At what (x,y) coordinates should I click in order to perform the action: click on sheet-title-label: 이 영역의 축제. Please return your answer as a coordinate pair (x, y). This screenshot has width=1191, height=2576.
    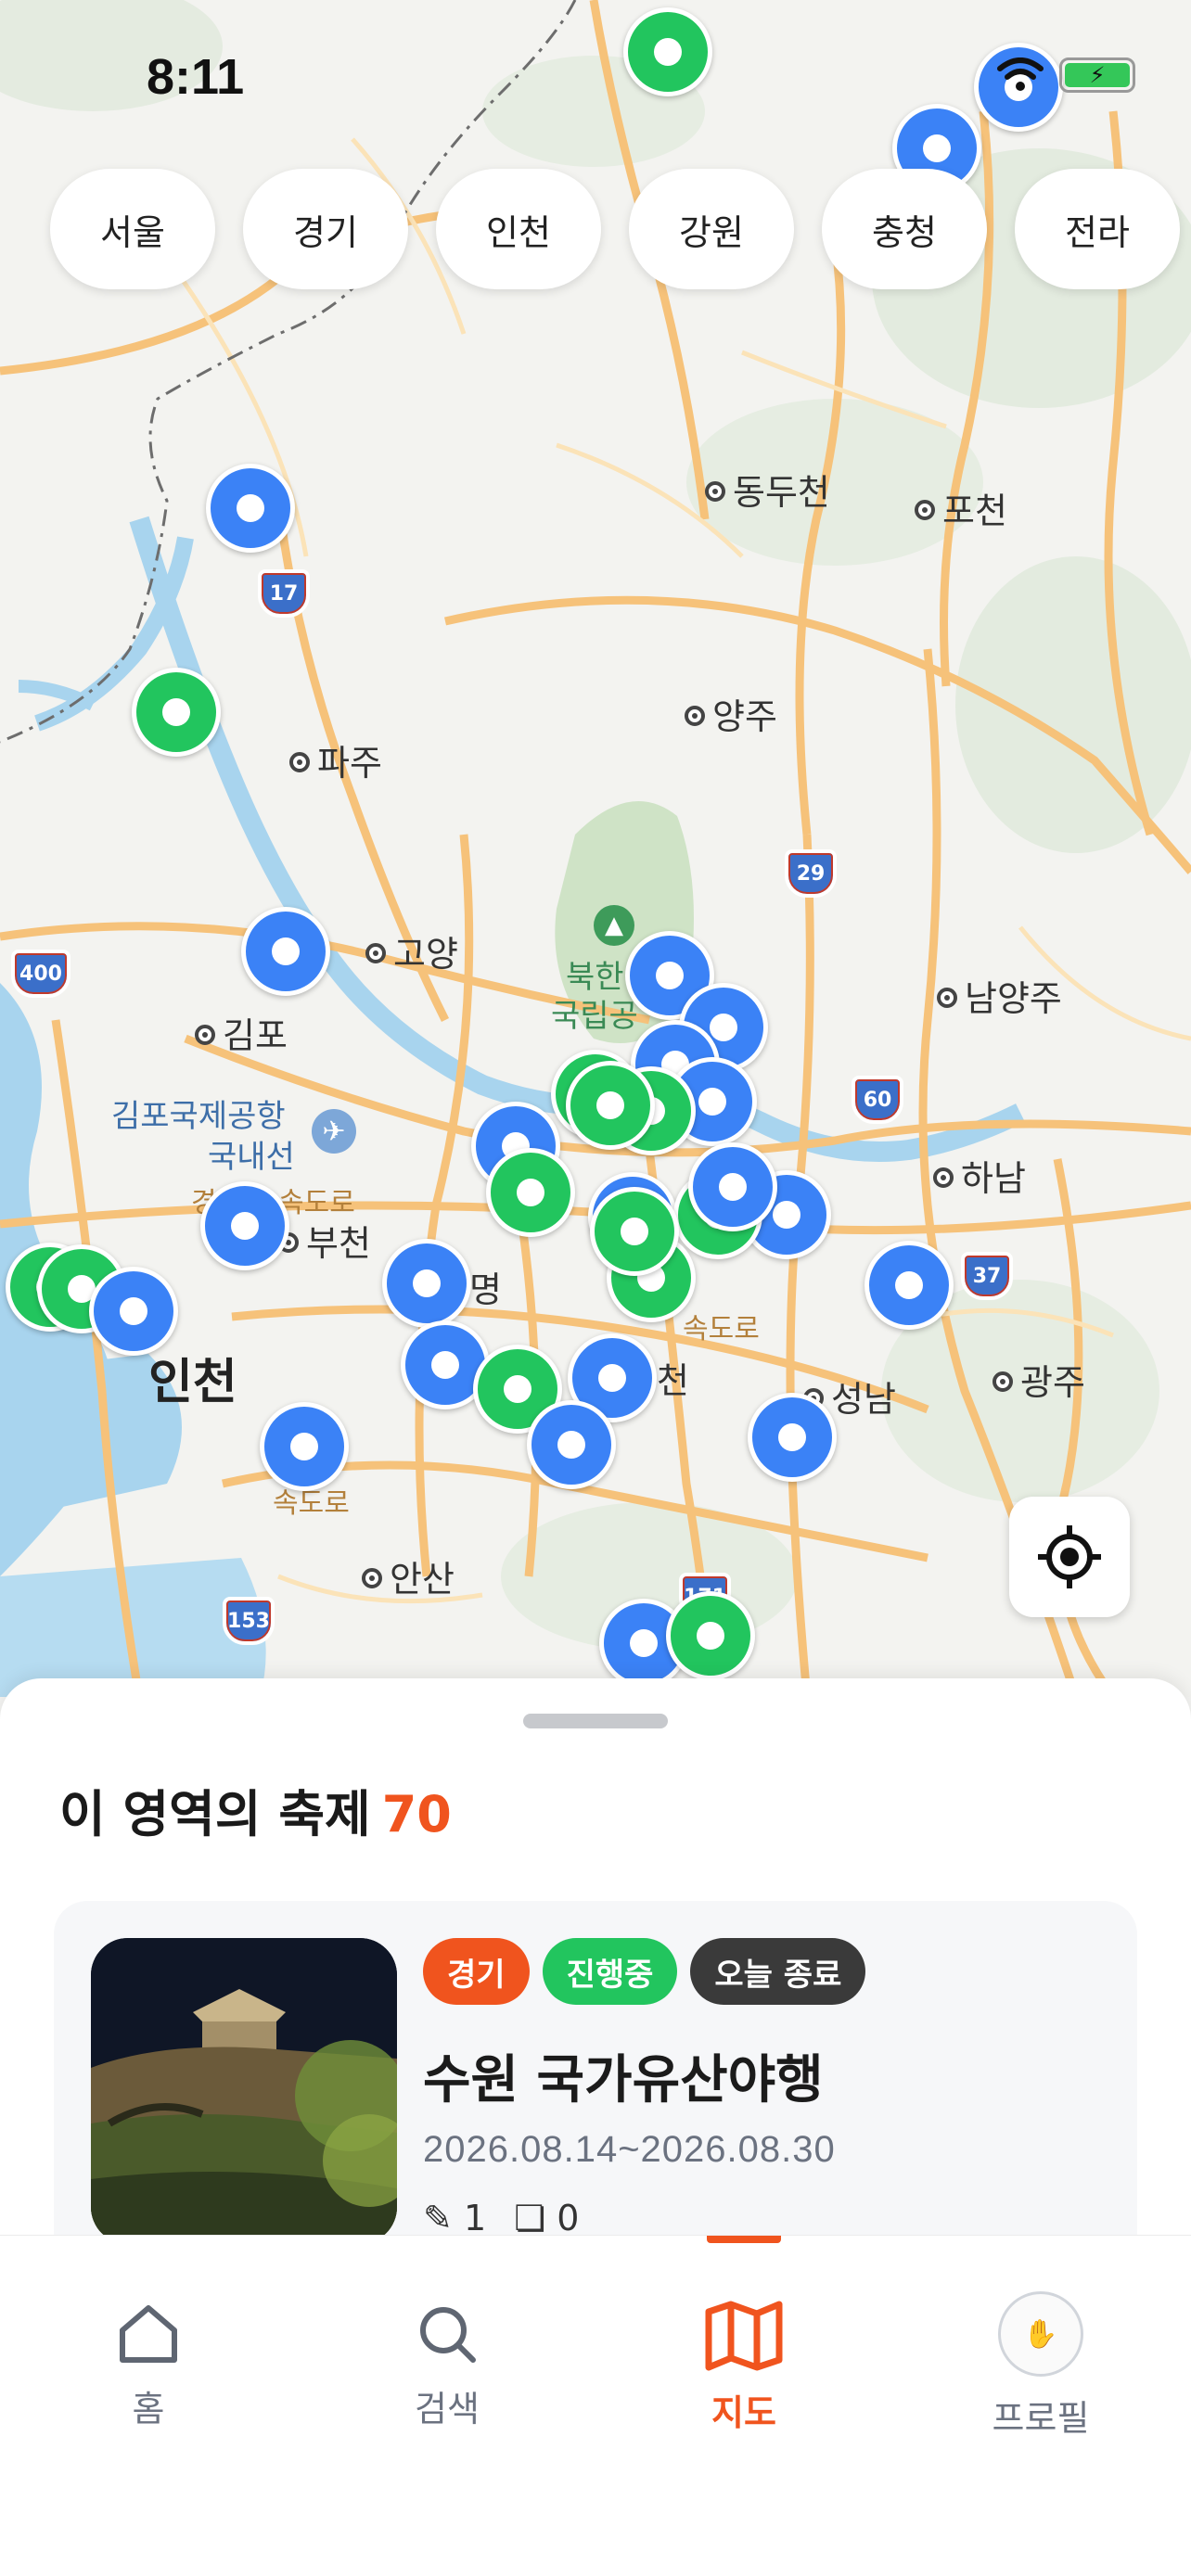
    Looking at the image, I should click on (215, 1814).